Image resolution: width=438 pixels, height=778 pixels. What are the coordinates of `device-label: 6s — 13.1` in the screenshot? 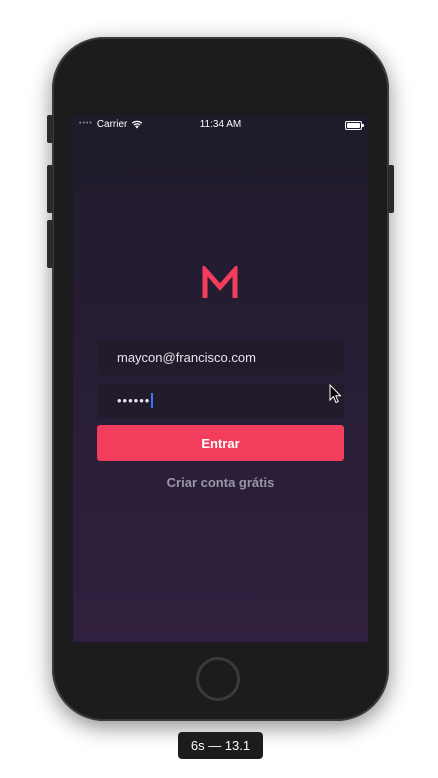 It's located at (220, 745).